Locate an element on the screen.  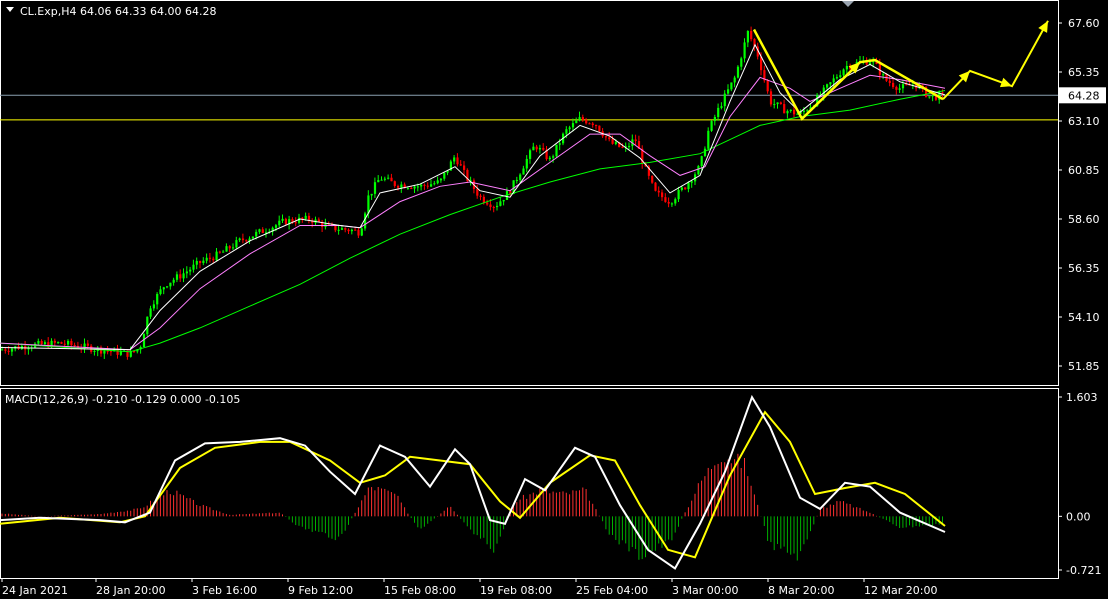
time-tick-label: 3 Feb 16:00 is located at coordinates (224, 590).